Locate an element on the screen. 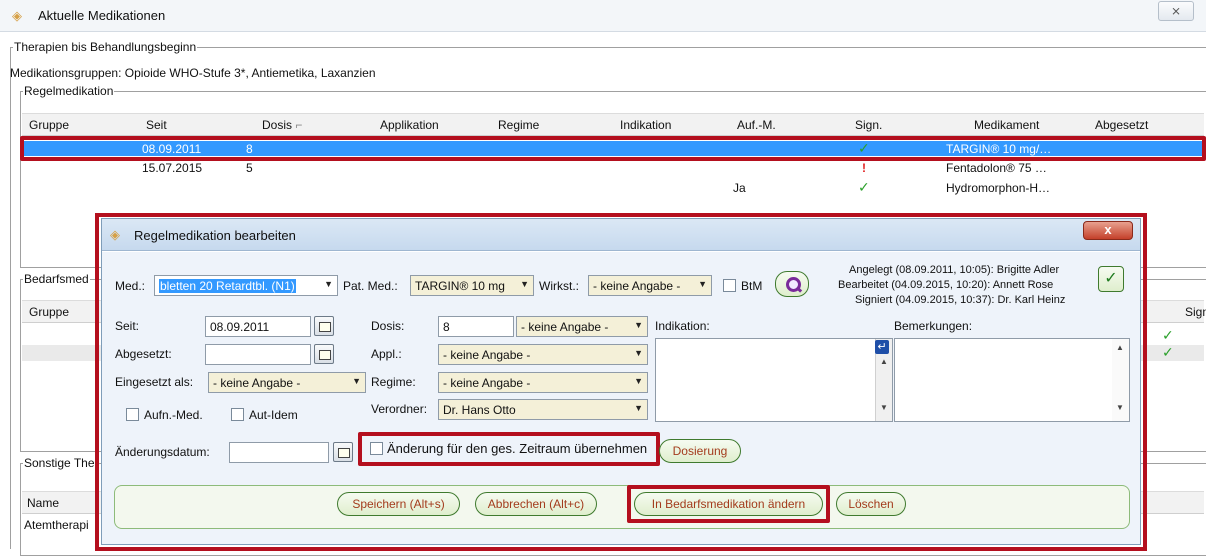 The height and width of the screenshot is (556, 1206). verordner-select: Dr. Hans Otto ▼ is located at coordinates (543, 409).